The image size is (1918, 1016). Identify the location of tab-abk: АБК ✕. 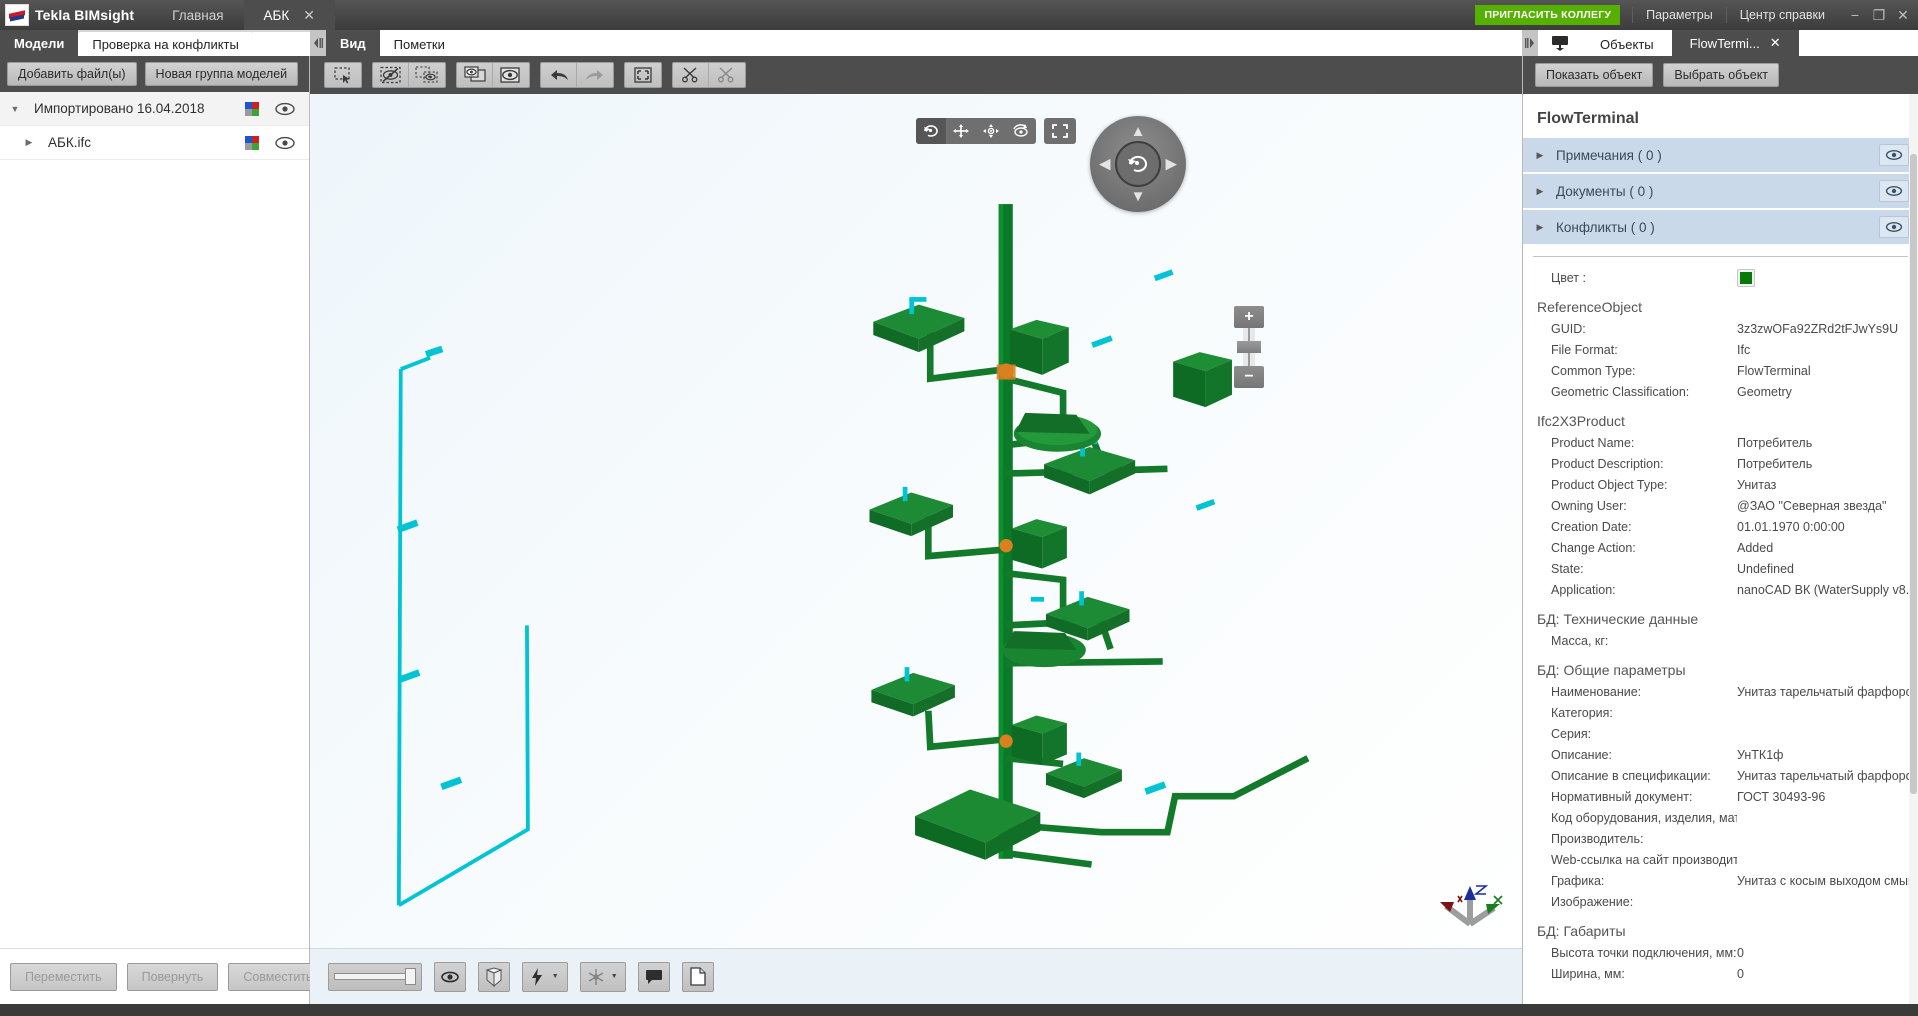
(289, 15).